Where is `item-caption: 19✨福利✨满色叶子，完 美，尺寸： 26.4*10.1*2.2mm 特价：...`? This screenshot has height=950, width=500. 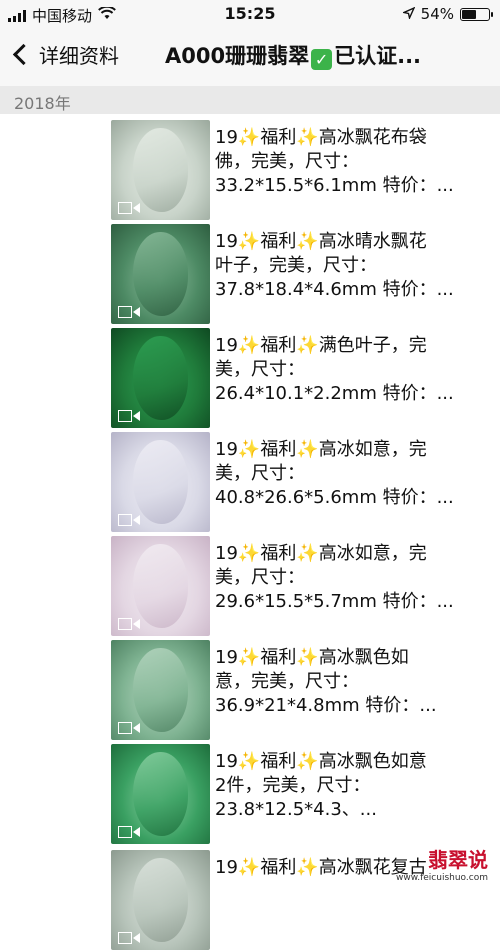 item-caption: 19✨福利✨满色叶子，完 美，尺寸： 26.4*10.1*2.2mm 特价：... is located at coordinates (355, 370).